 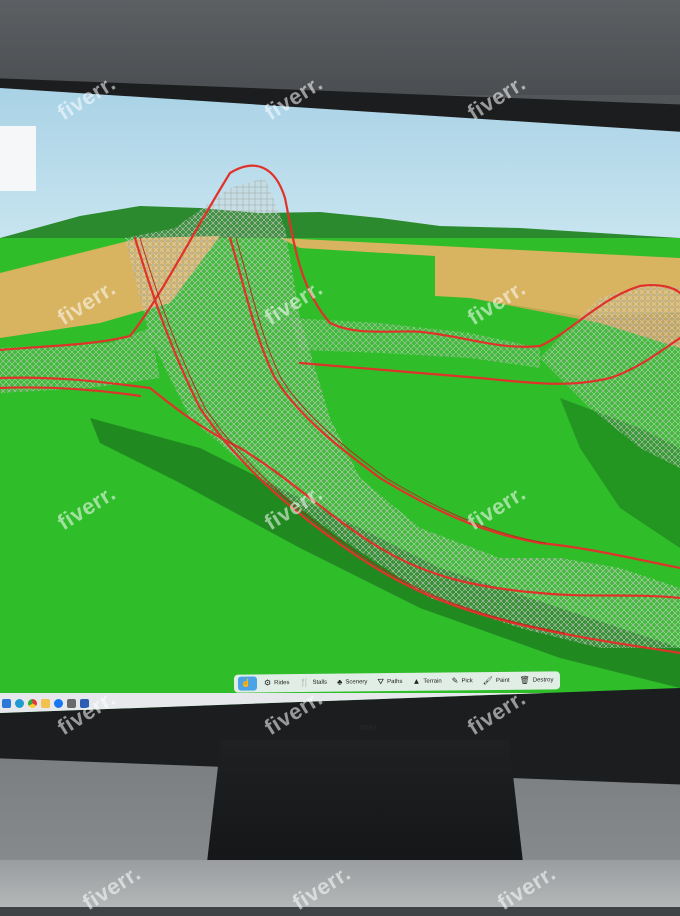 What do you see at coordinates (381, 682) in the screenshot?
I see `path-icon: ⛛` at bounding box center [381, 682].